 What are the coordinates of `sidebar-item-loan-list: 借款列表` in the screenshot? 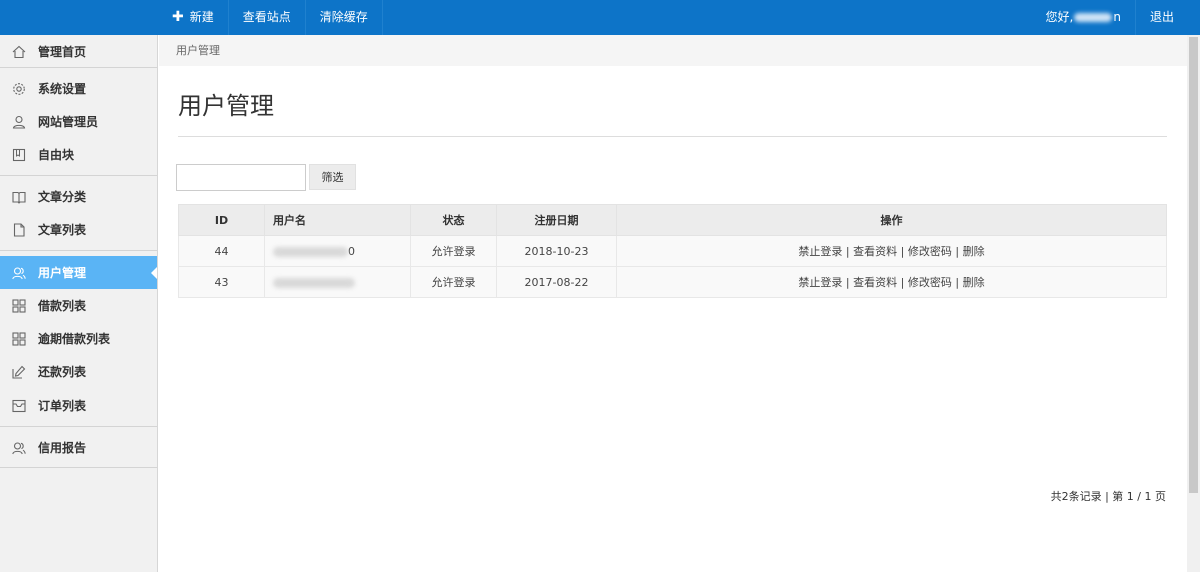 It's located at (78, 305).